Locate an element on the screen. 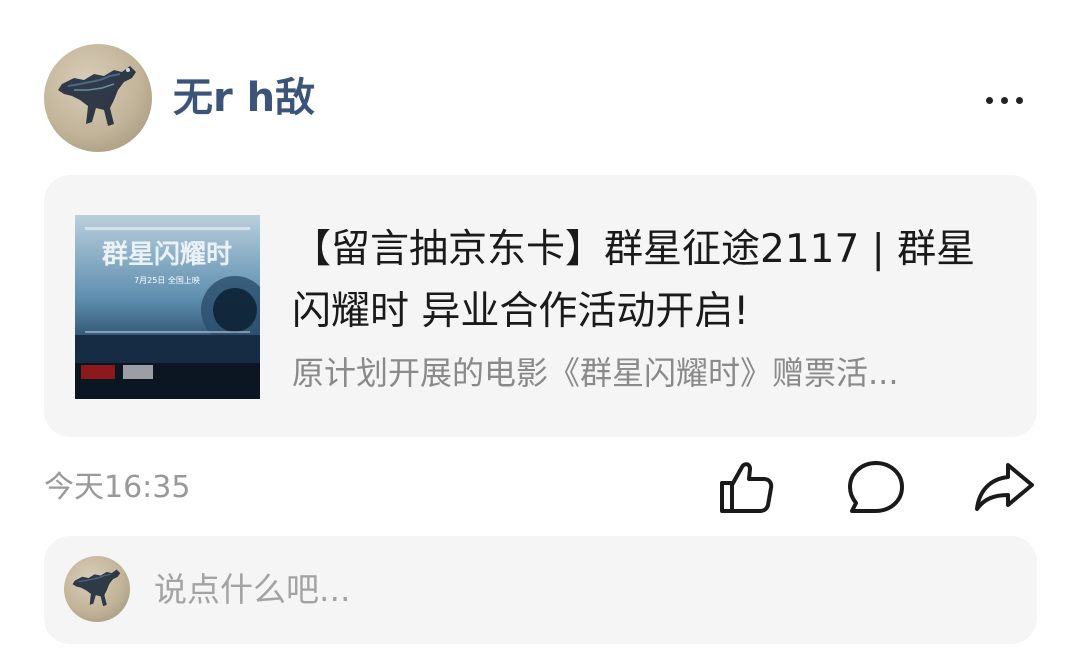 This screenshot has width=1080, height=668. movie-poster-image: 群星闪耀时 7月25日 全国上映 is located at coordinates (167, 307).